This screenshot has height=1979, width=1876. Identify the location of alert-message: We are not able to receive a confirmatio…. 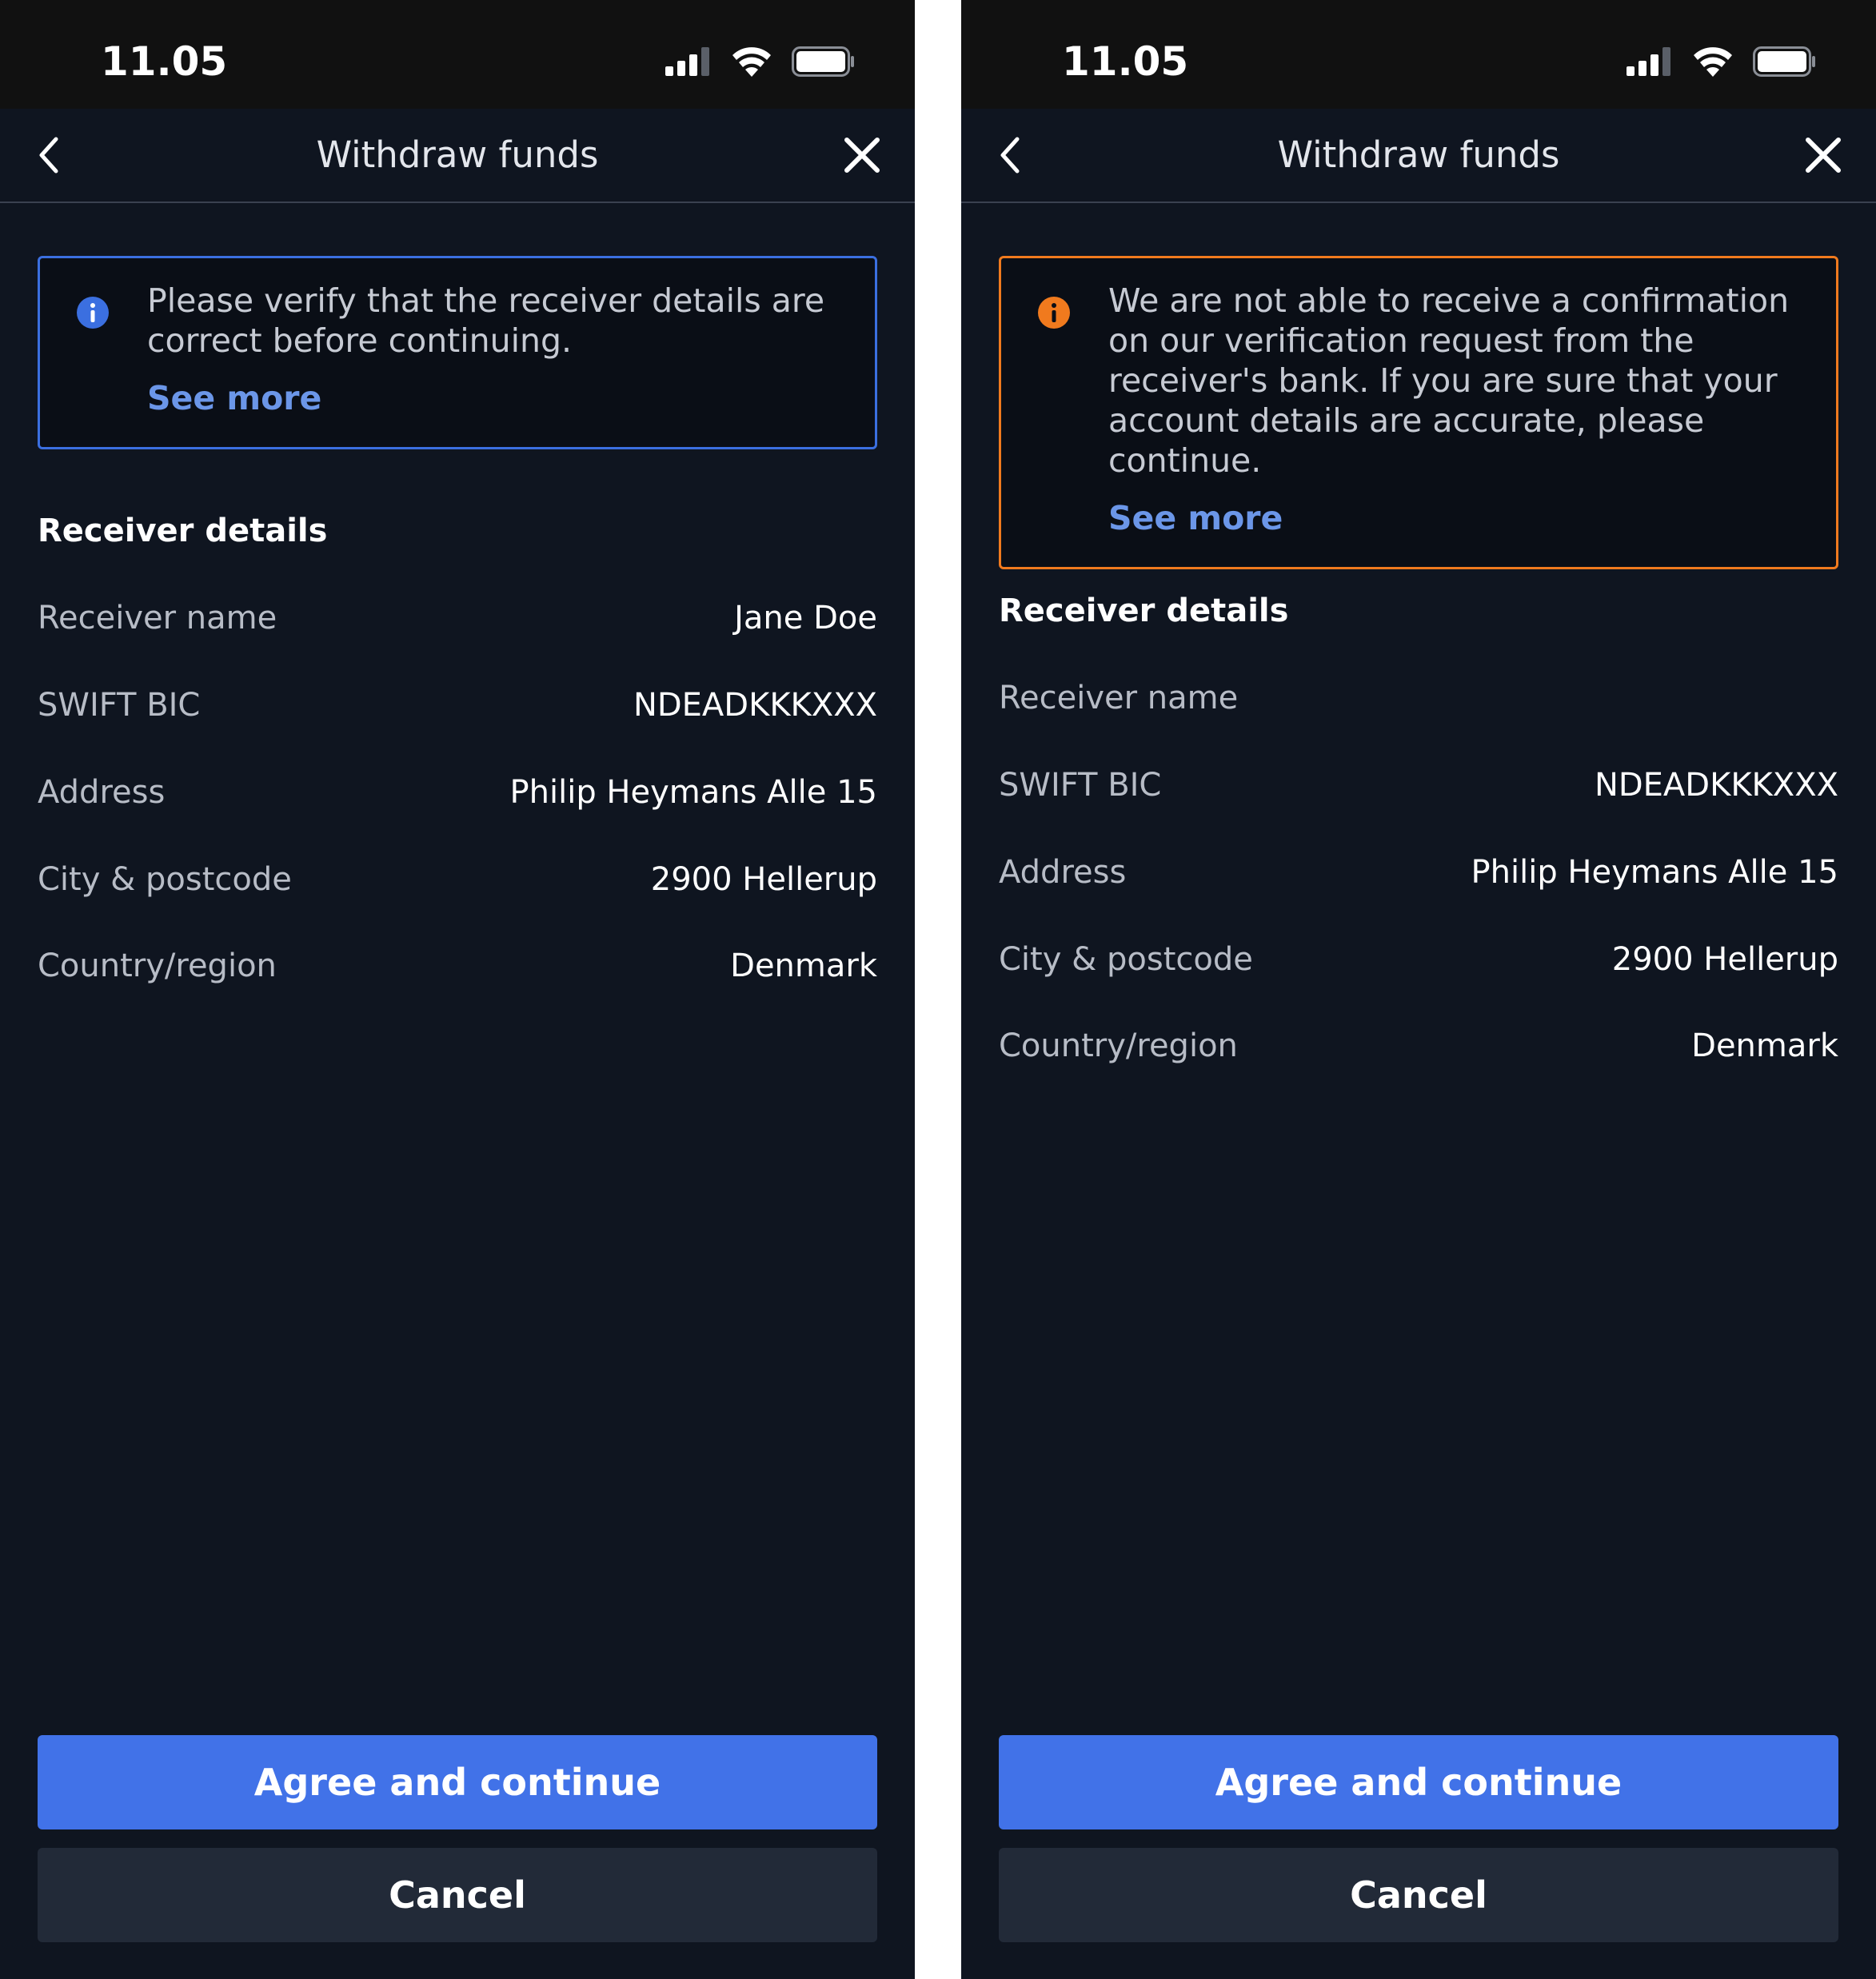
(1449, 380).